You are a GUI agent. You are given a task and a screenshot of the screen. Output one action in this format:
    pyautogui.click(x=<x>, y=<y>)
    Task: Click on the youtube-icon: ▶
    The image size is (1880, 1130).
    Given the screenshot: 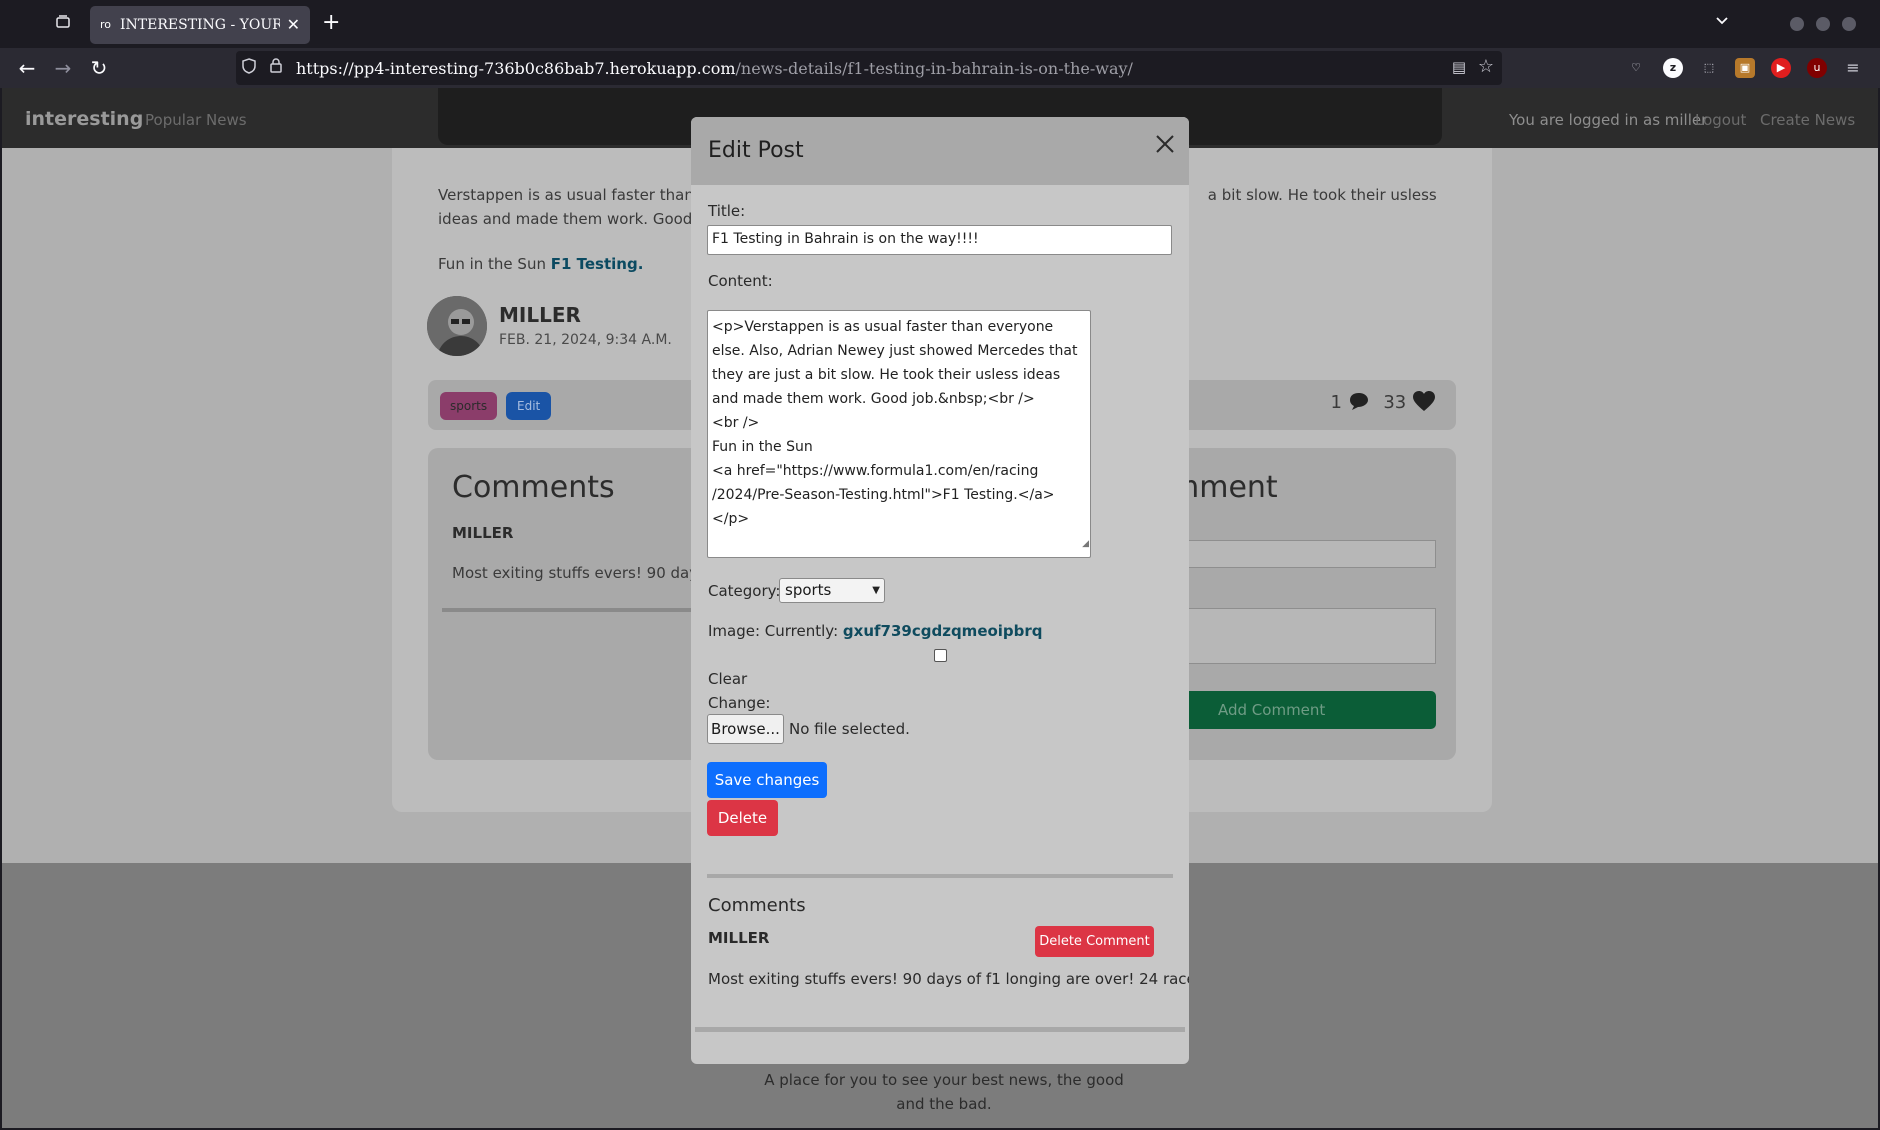 What is the action you would take?
    pyautogui.click(x=1781, y=68)
    